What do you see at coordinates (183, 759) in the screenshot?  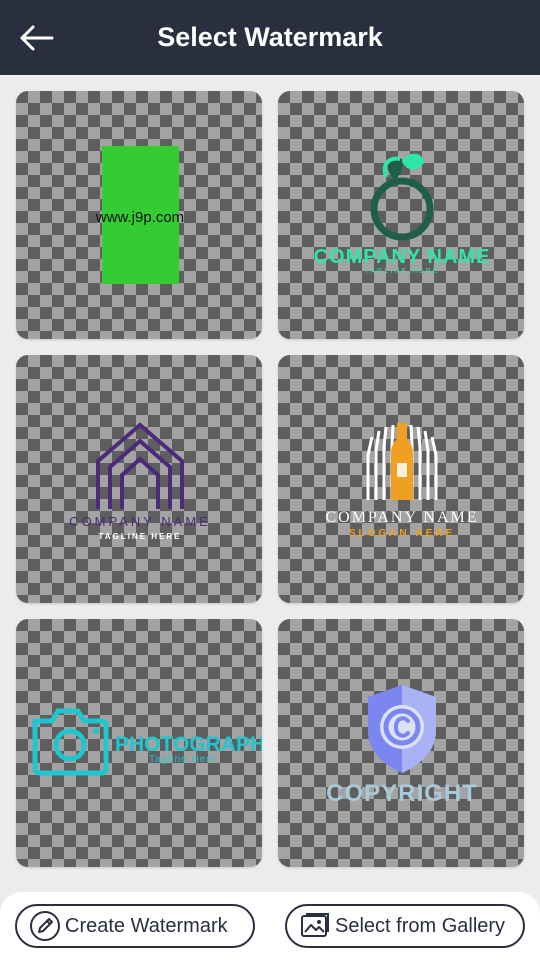 I see `tagline-text: Tagline Here` at bounding box center [183, 759].